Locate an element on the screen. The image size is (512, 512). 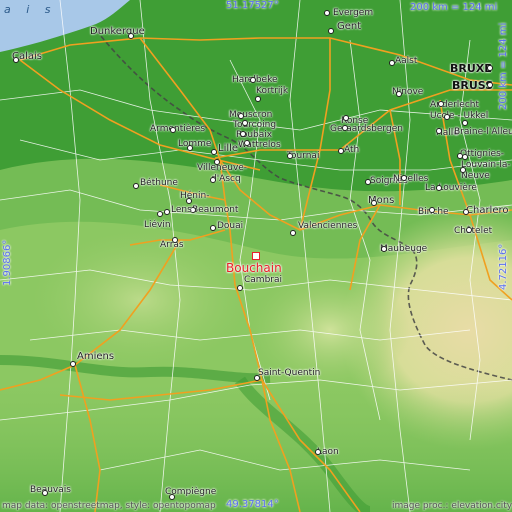
city-label: Armentières is located at coordinates (177, 129).